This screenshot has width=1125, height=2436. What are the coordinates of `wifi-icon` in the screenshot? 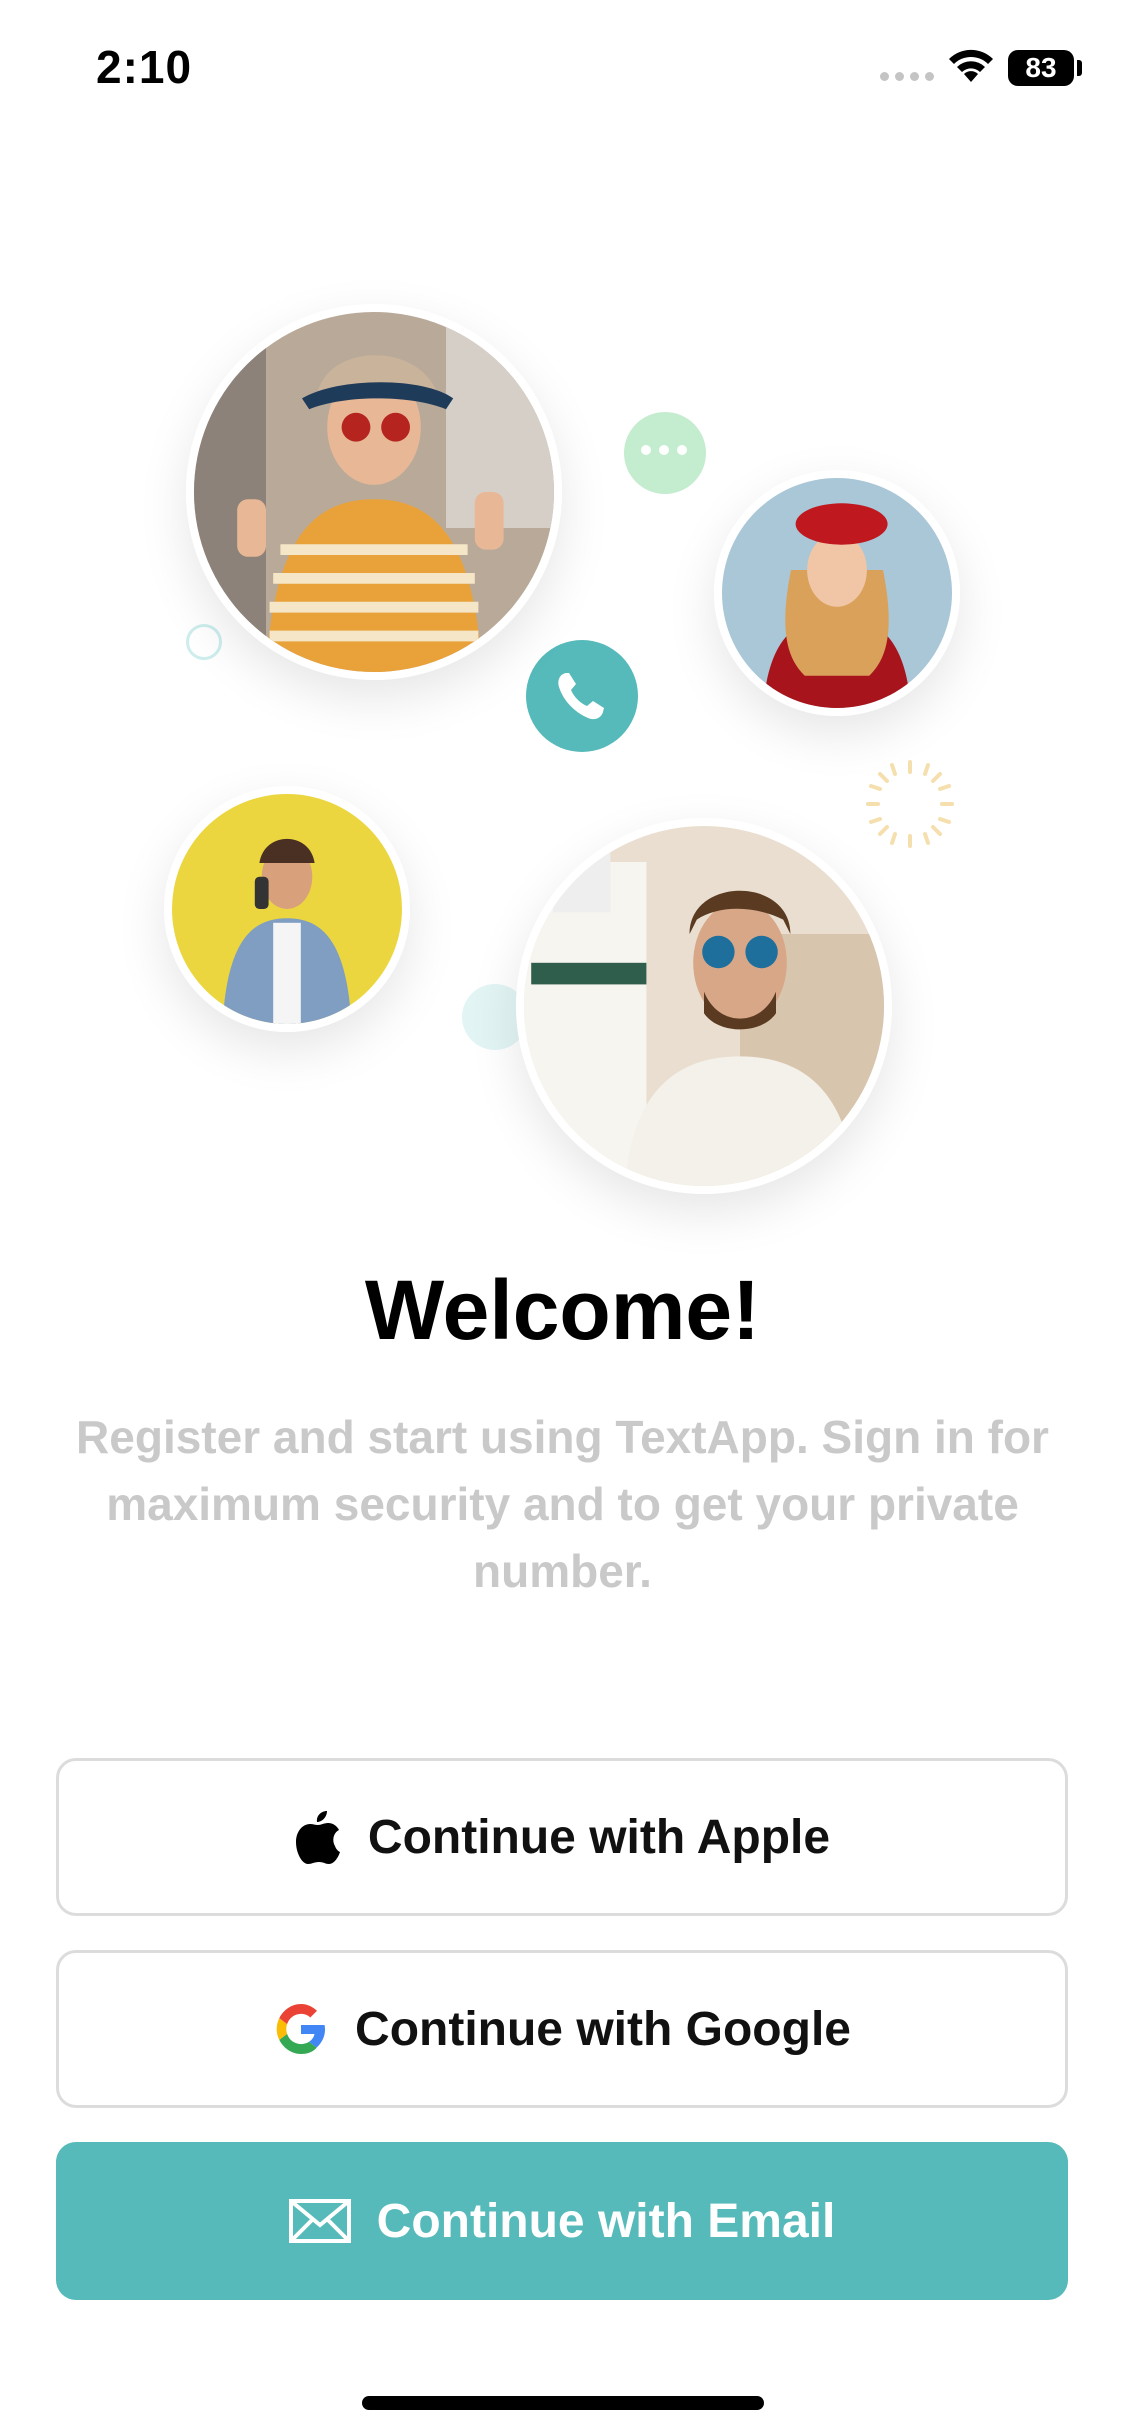 It's located at (971, 65).